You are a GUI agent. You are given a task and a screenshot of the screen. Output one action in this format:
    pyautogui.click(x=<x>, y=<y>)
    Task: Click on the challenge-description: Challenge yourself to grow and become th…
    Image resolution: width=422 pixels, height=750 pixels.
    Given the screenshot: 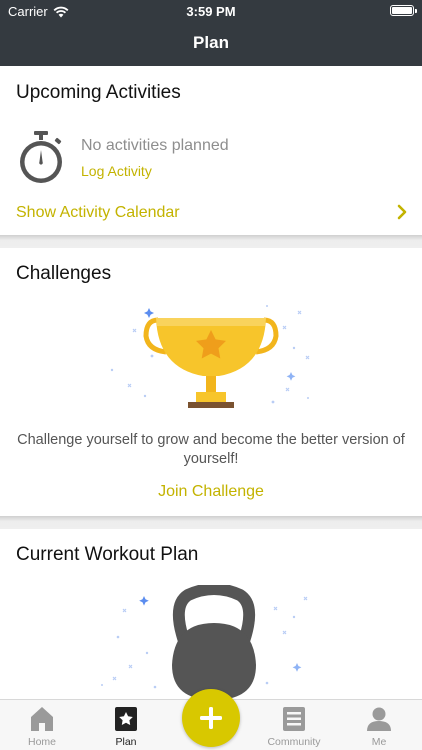 What is the action you would take?
    pyautogui.click(x=211, y=449)
    